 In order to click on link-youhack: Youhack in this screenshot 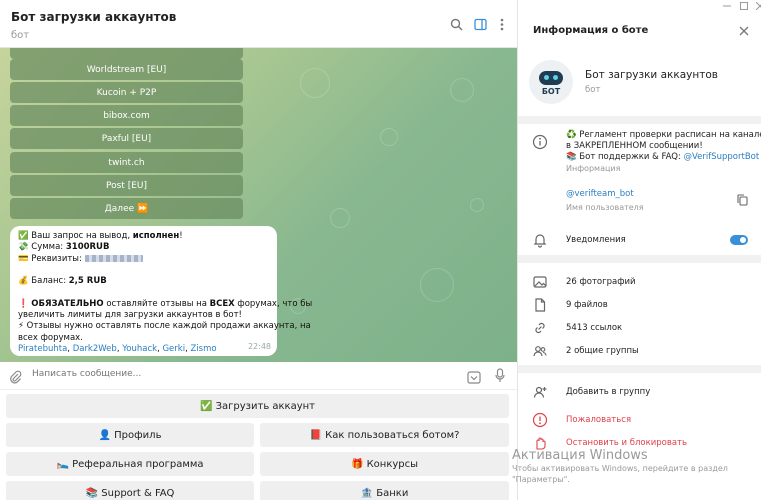, I will do `click(139, 349)`.